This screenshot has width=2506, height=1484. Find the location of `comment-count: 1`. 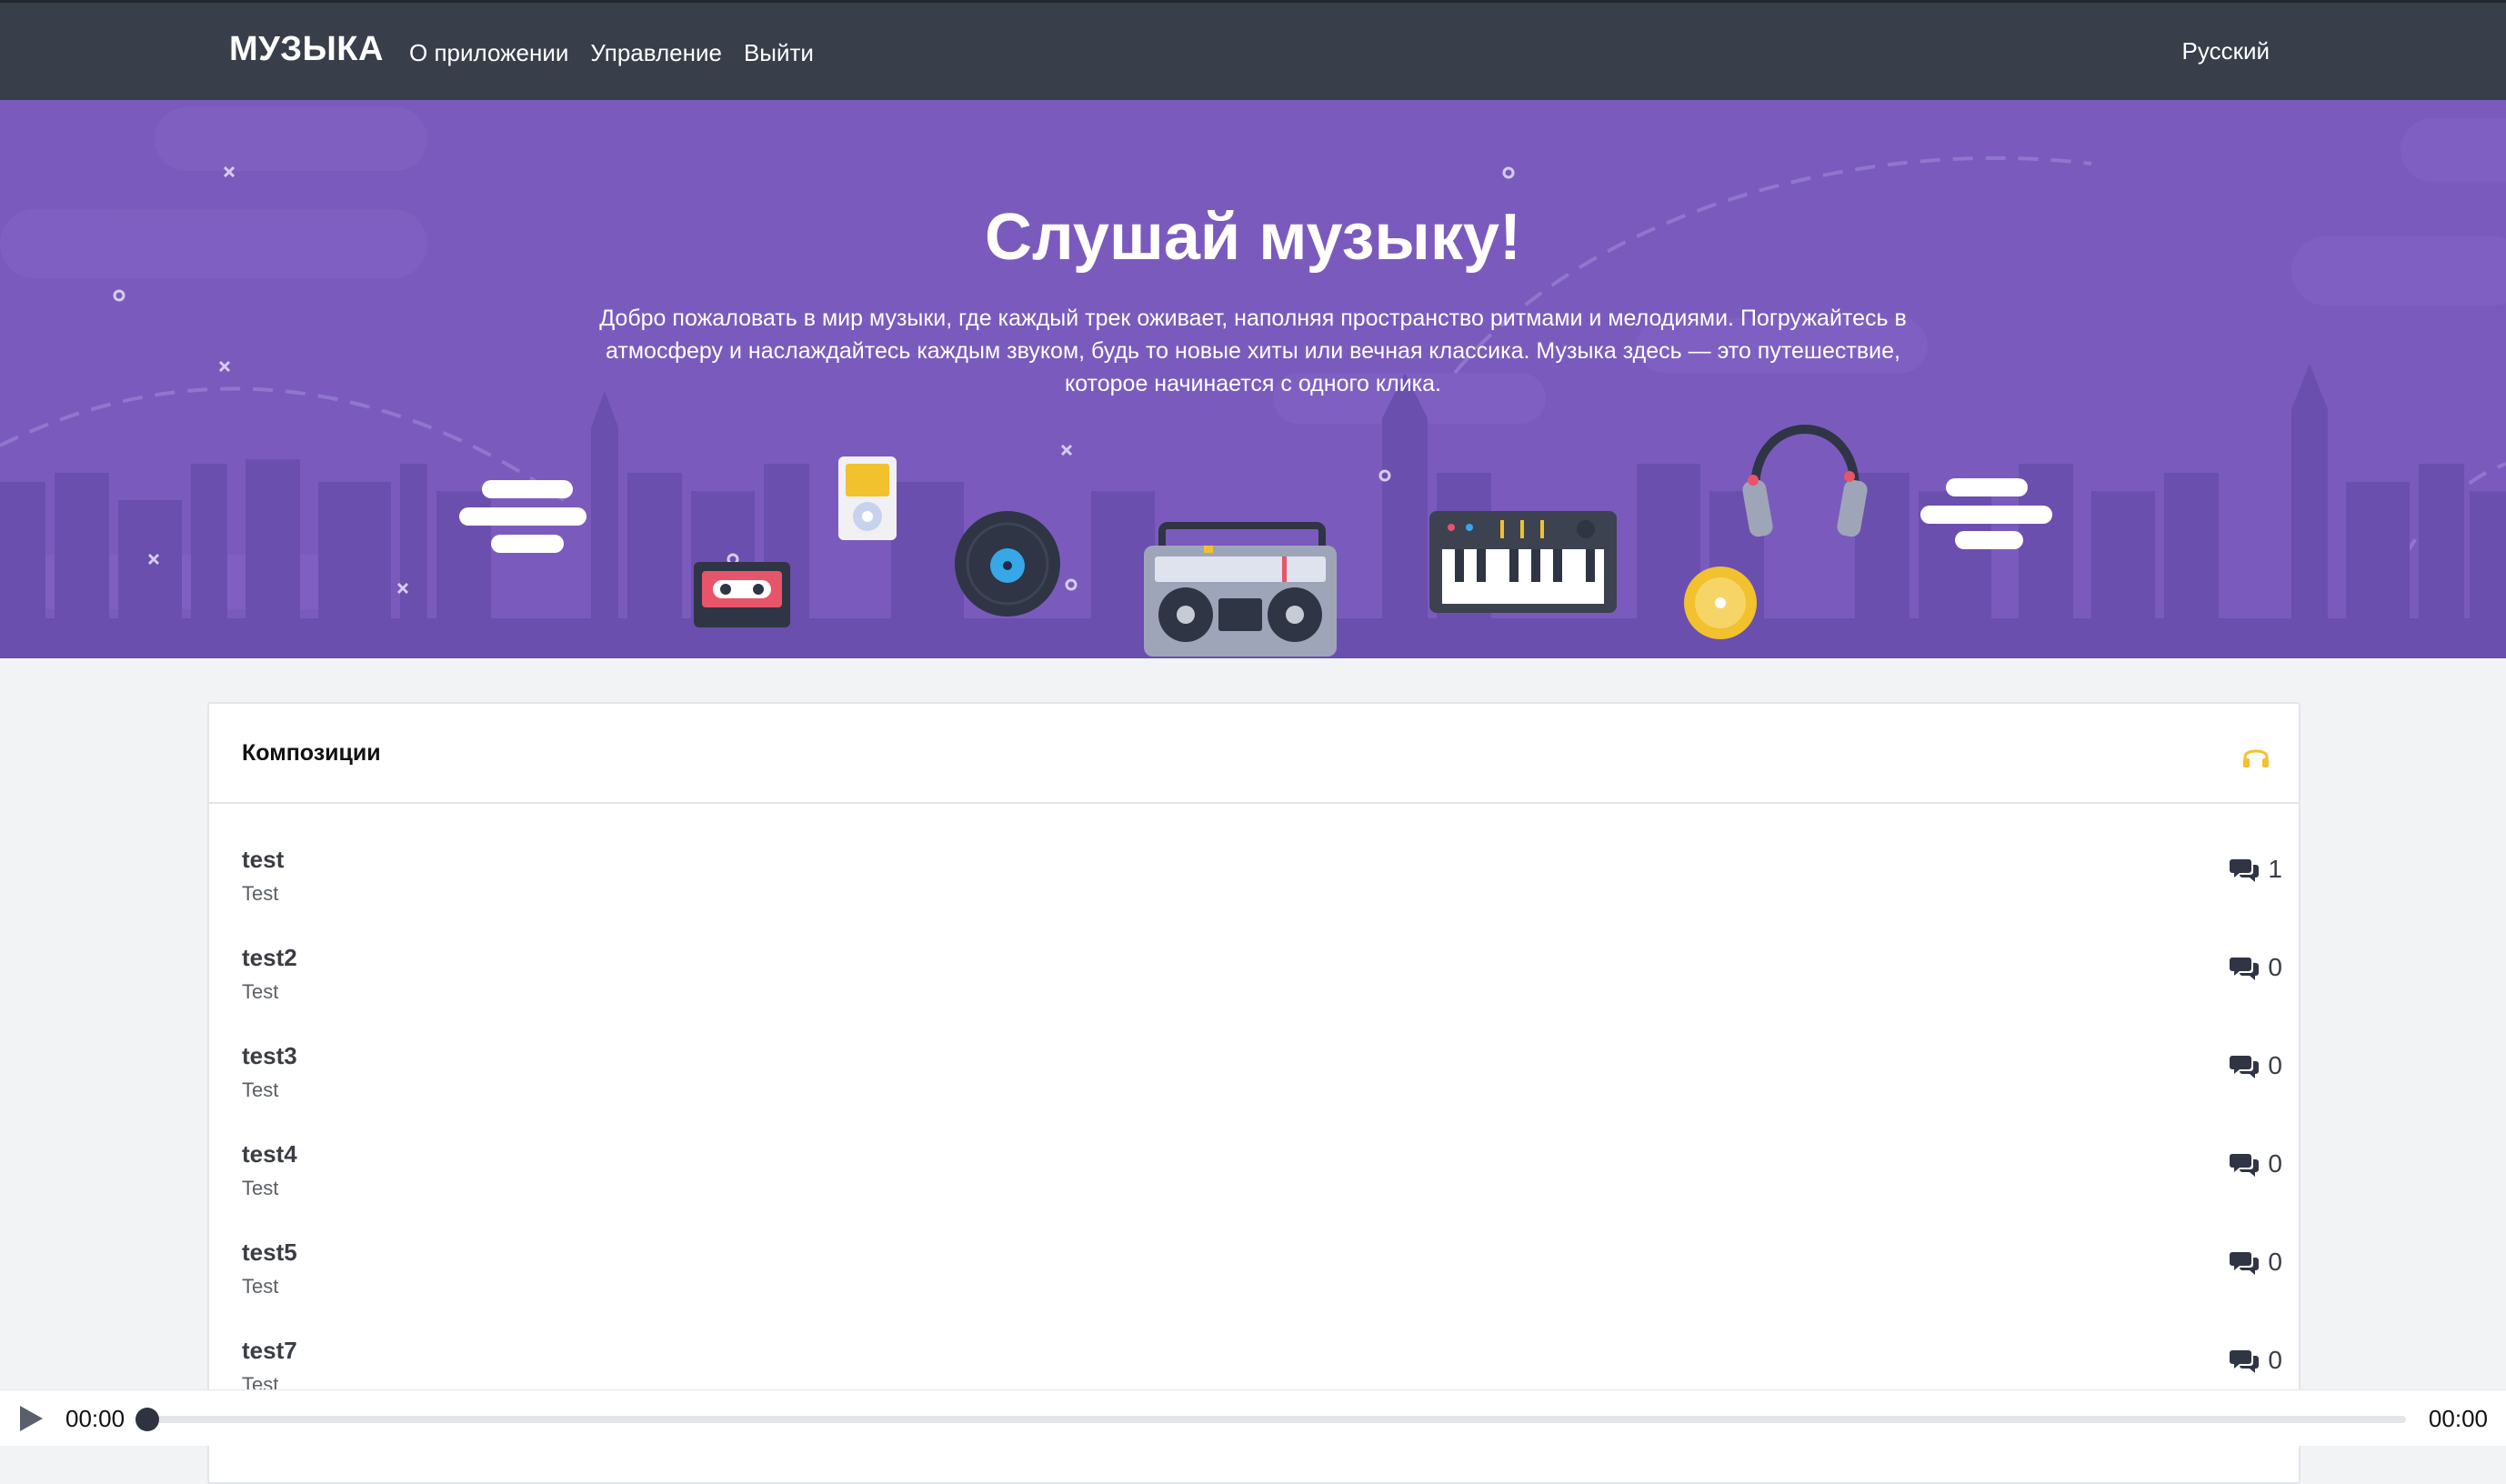

comment-count: 1 is located at coordinates (2275, 869).